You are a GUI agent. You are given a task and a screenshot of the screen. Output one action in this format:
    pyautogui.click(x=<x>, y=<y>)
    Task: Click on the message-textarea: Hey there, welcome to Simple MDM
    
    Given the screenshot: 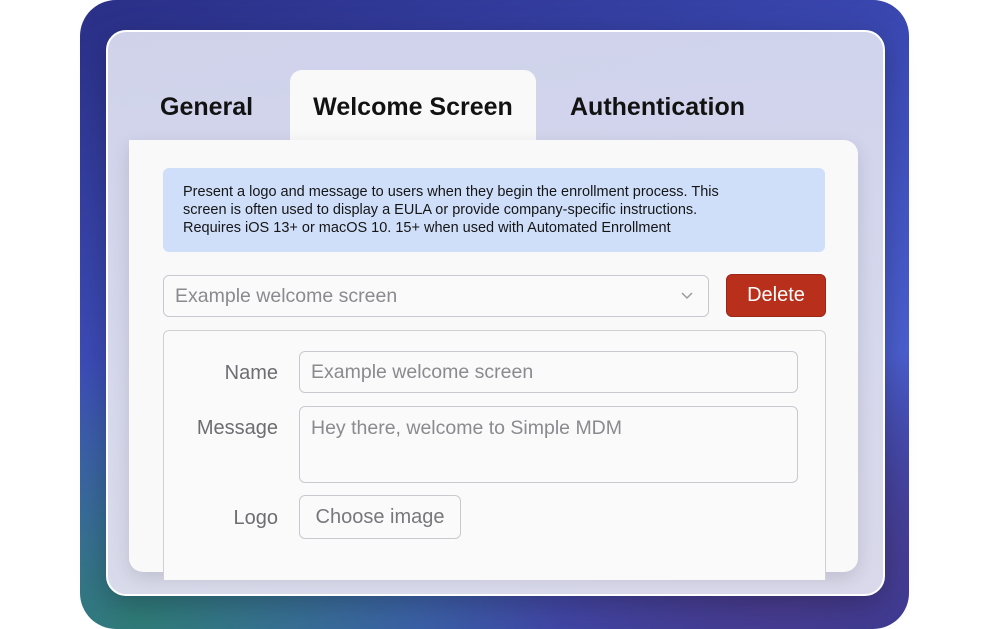 What is the action you would take?
    pyautogui.click(x=548, y=444)
    